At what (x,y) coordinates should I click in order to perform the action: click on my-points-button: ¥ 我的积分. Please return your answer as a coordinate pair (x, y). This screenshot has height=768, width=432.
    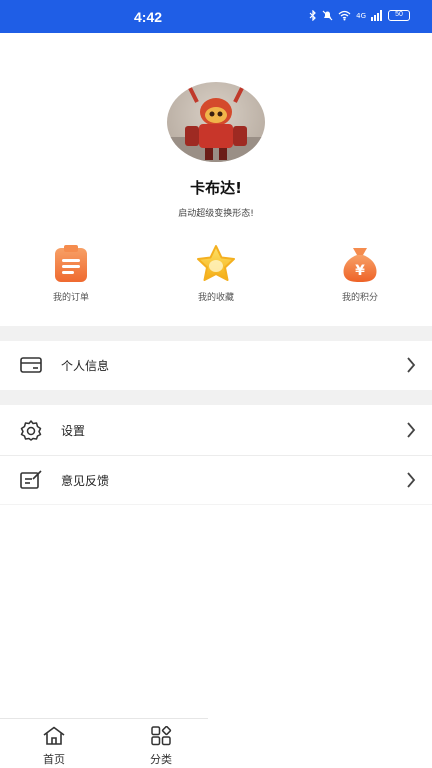
    Looking at the image, I should click on (360, 272).